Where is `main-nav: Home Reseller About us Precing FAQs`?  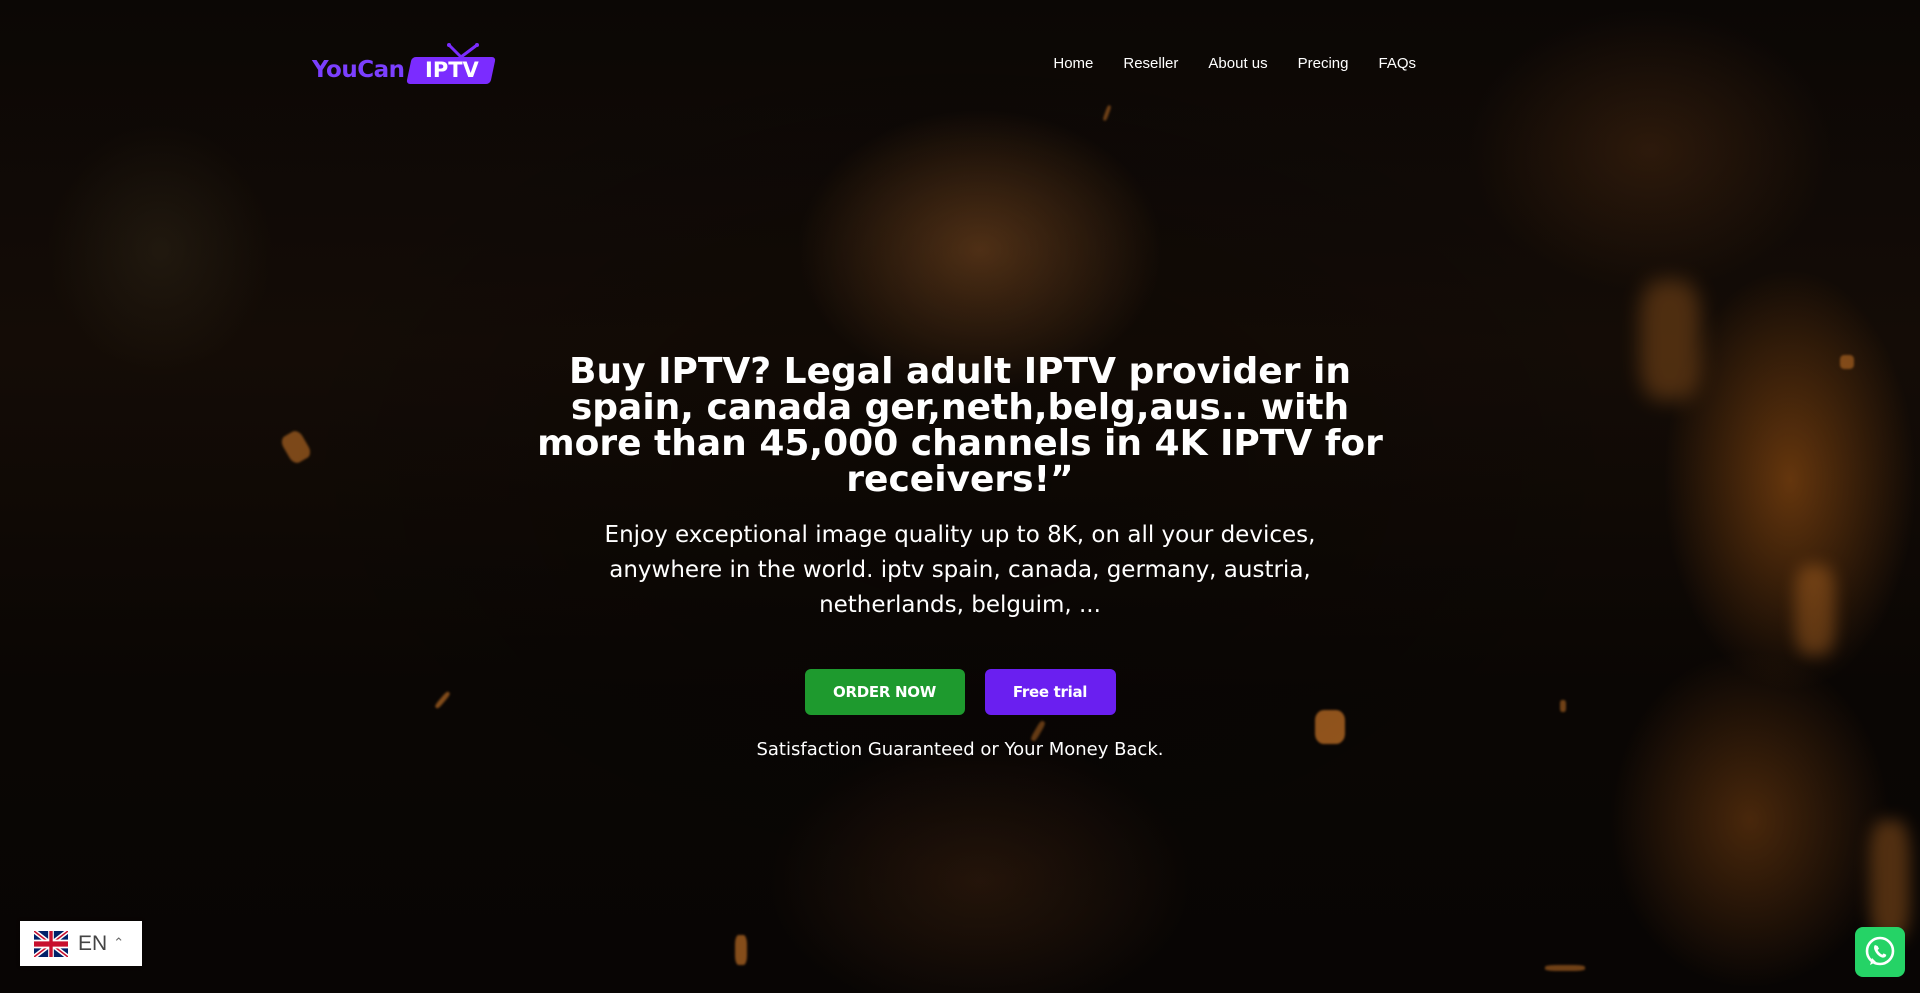 main-nav: Home Reseller About us Precing FAQs is located at coordinates (1234, 63).